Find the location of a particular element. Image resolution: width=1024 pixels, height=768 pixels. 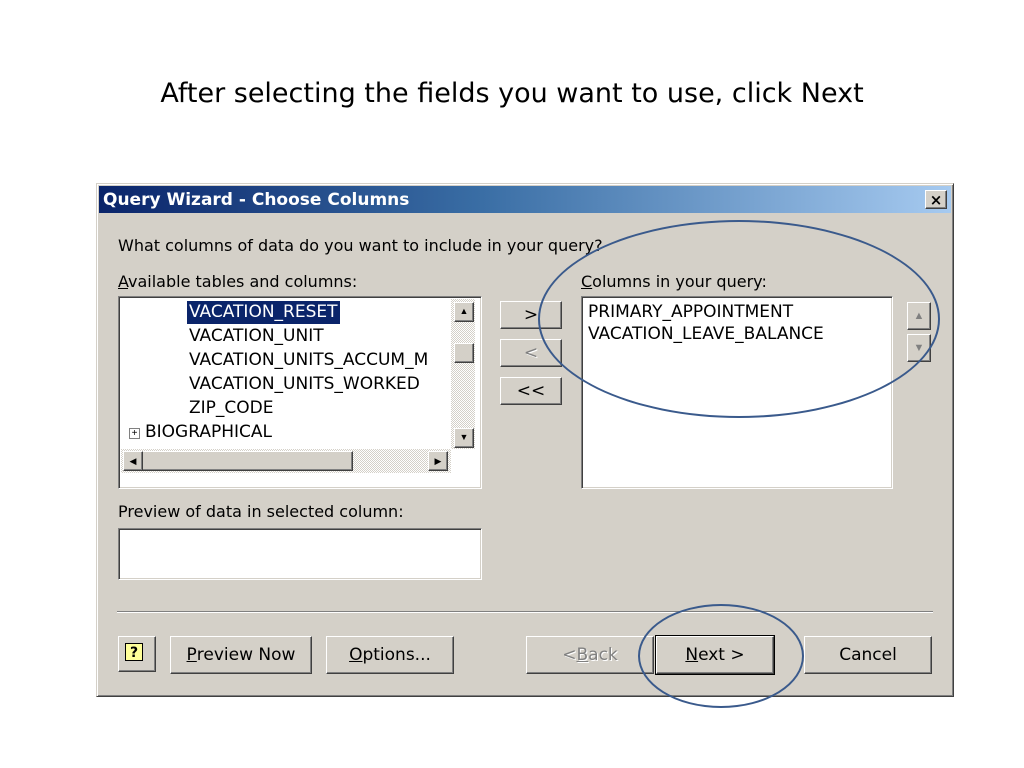

dialog-titlebar: Query Wizard - Choose Columns × is located at coordinates (525, 199).